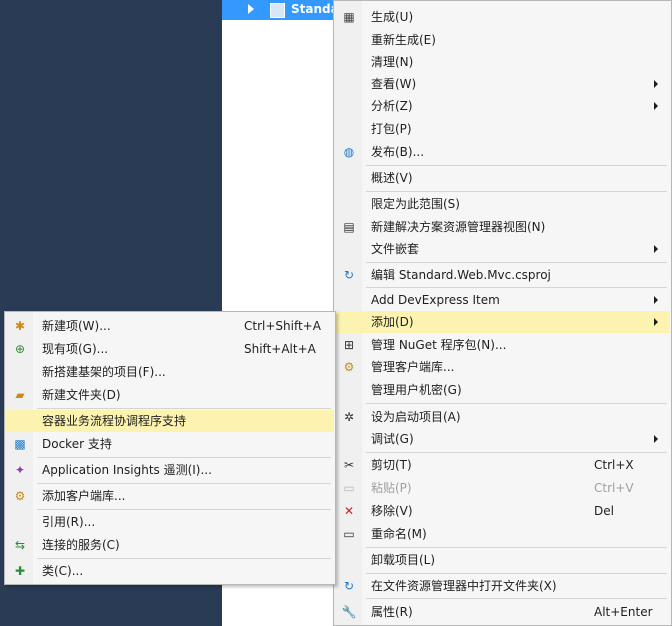  I want to click on menu-item-shortcut: Ctrl+X, so click(614, 465).